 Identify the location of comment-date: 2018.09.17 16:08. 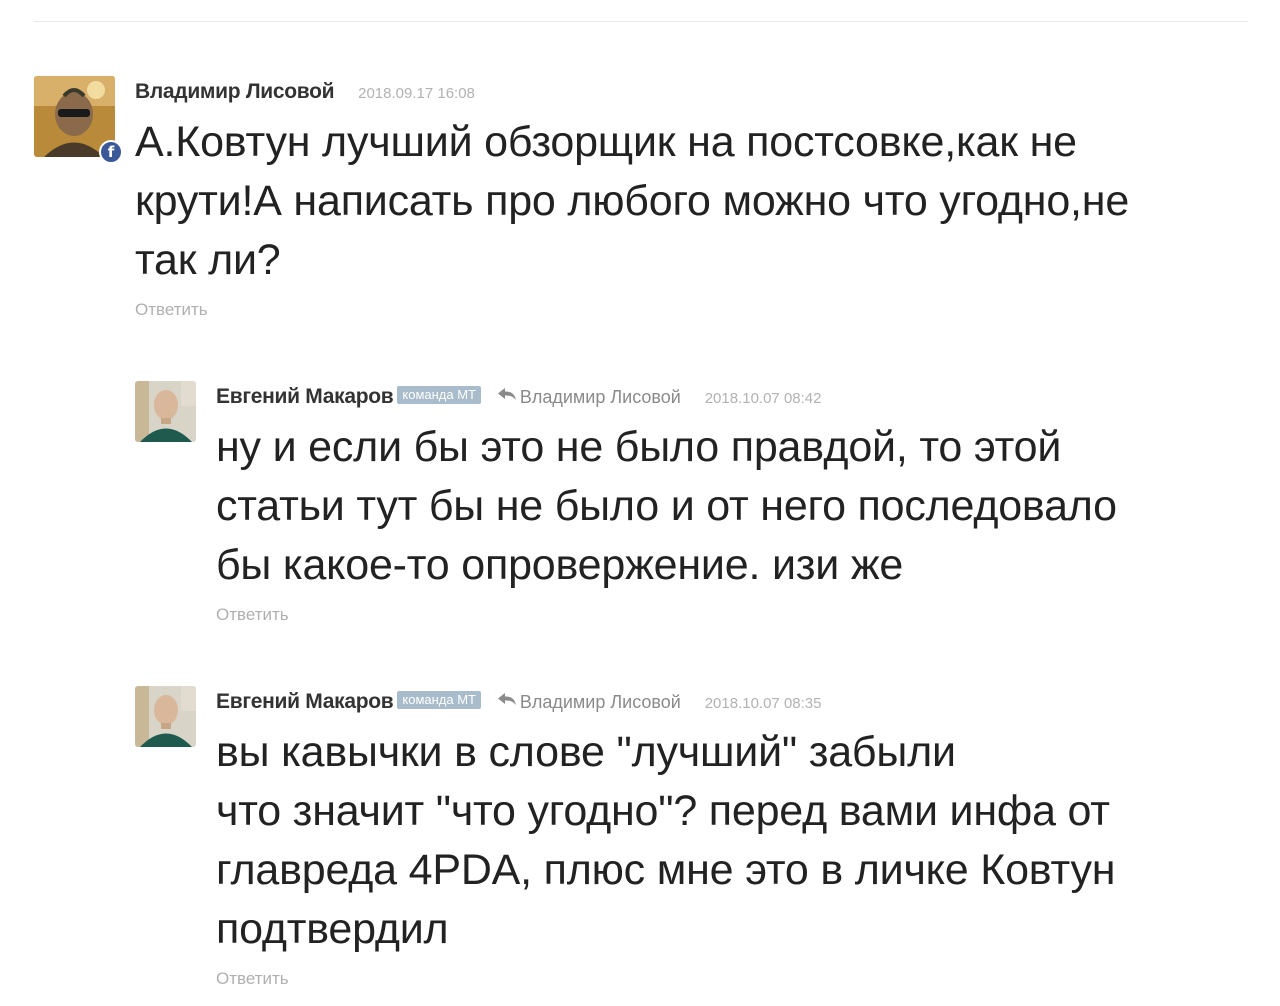
(416, 93).